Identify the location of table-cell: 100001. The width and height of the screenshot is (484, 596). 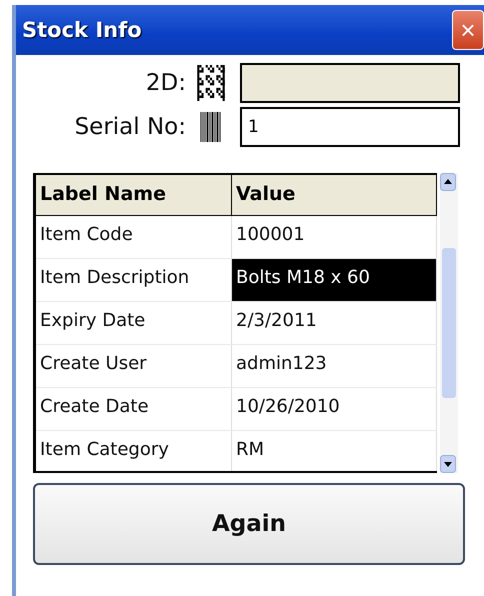
(334, 237).